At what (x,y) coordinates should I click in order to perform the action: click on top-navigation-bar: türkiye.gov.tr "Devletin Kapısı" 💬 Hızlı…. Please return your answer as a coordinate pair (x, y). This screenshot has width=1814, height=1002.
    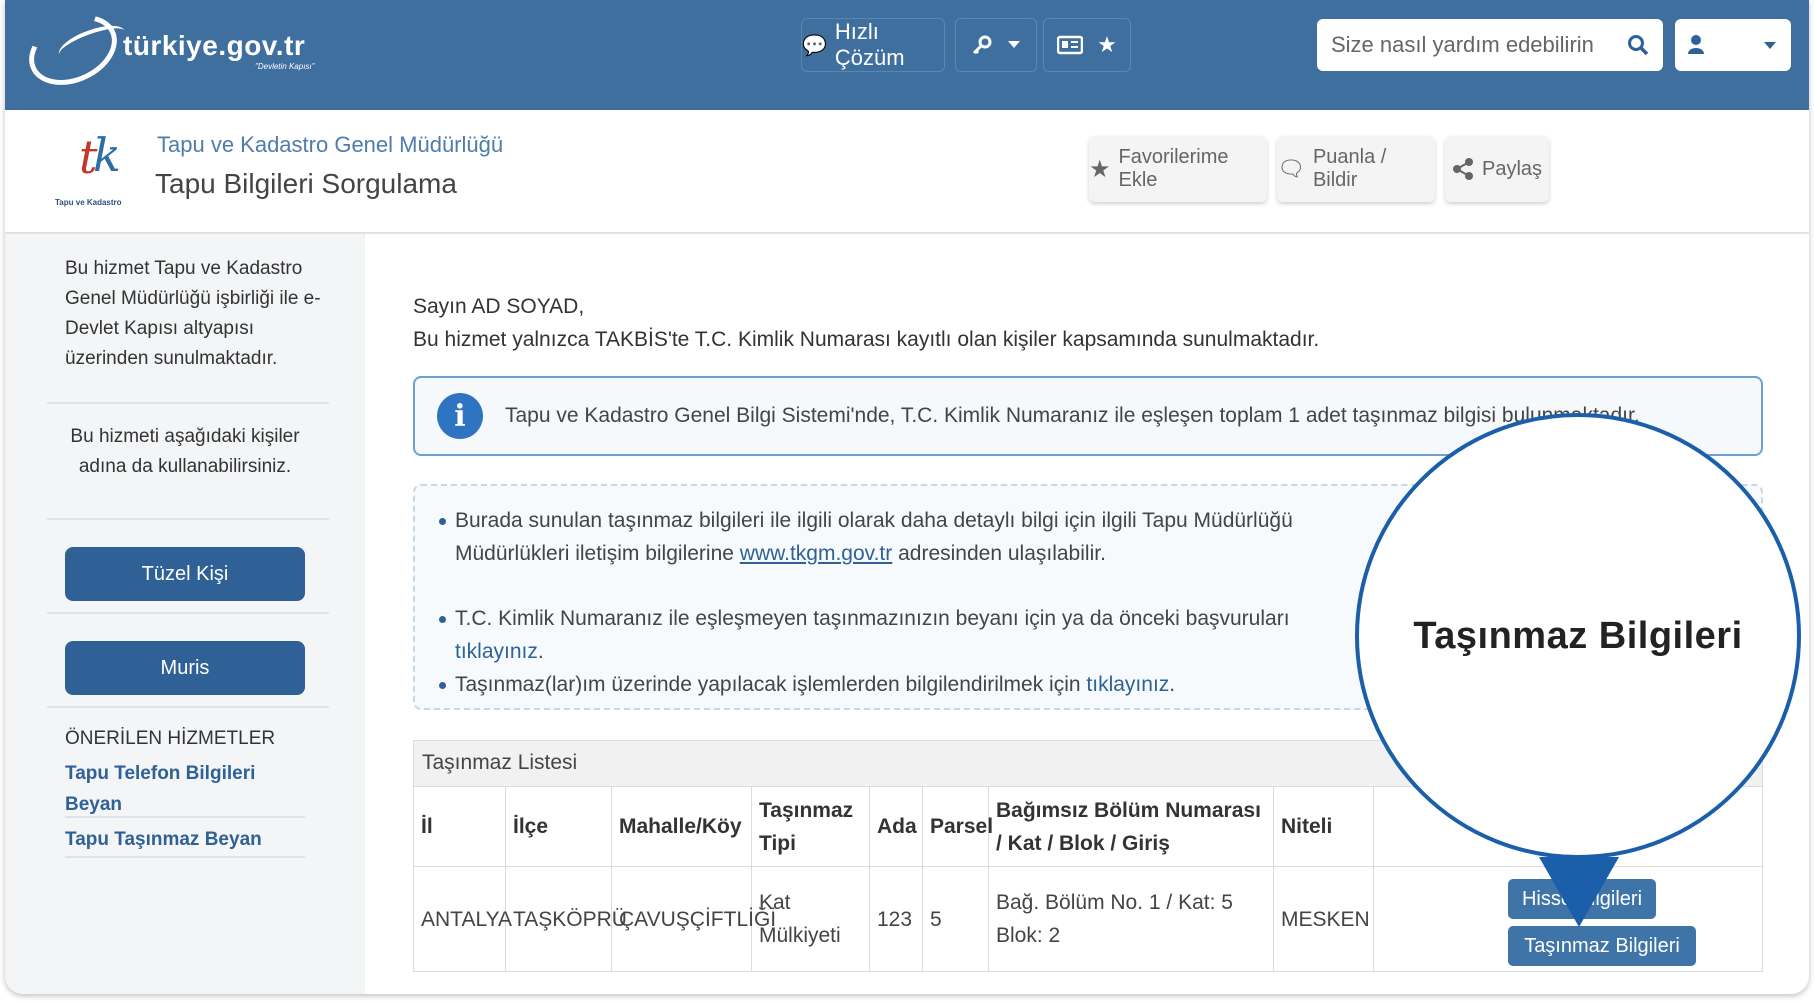
    Looking at the image, I should click on (907, 55).